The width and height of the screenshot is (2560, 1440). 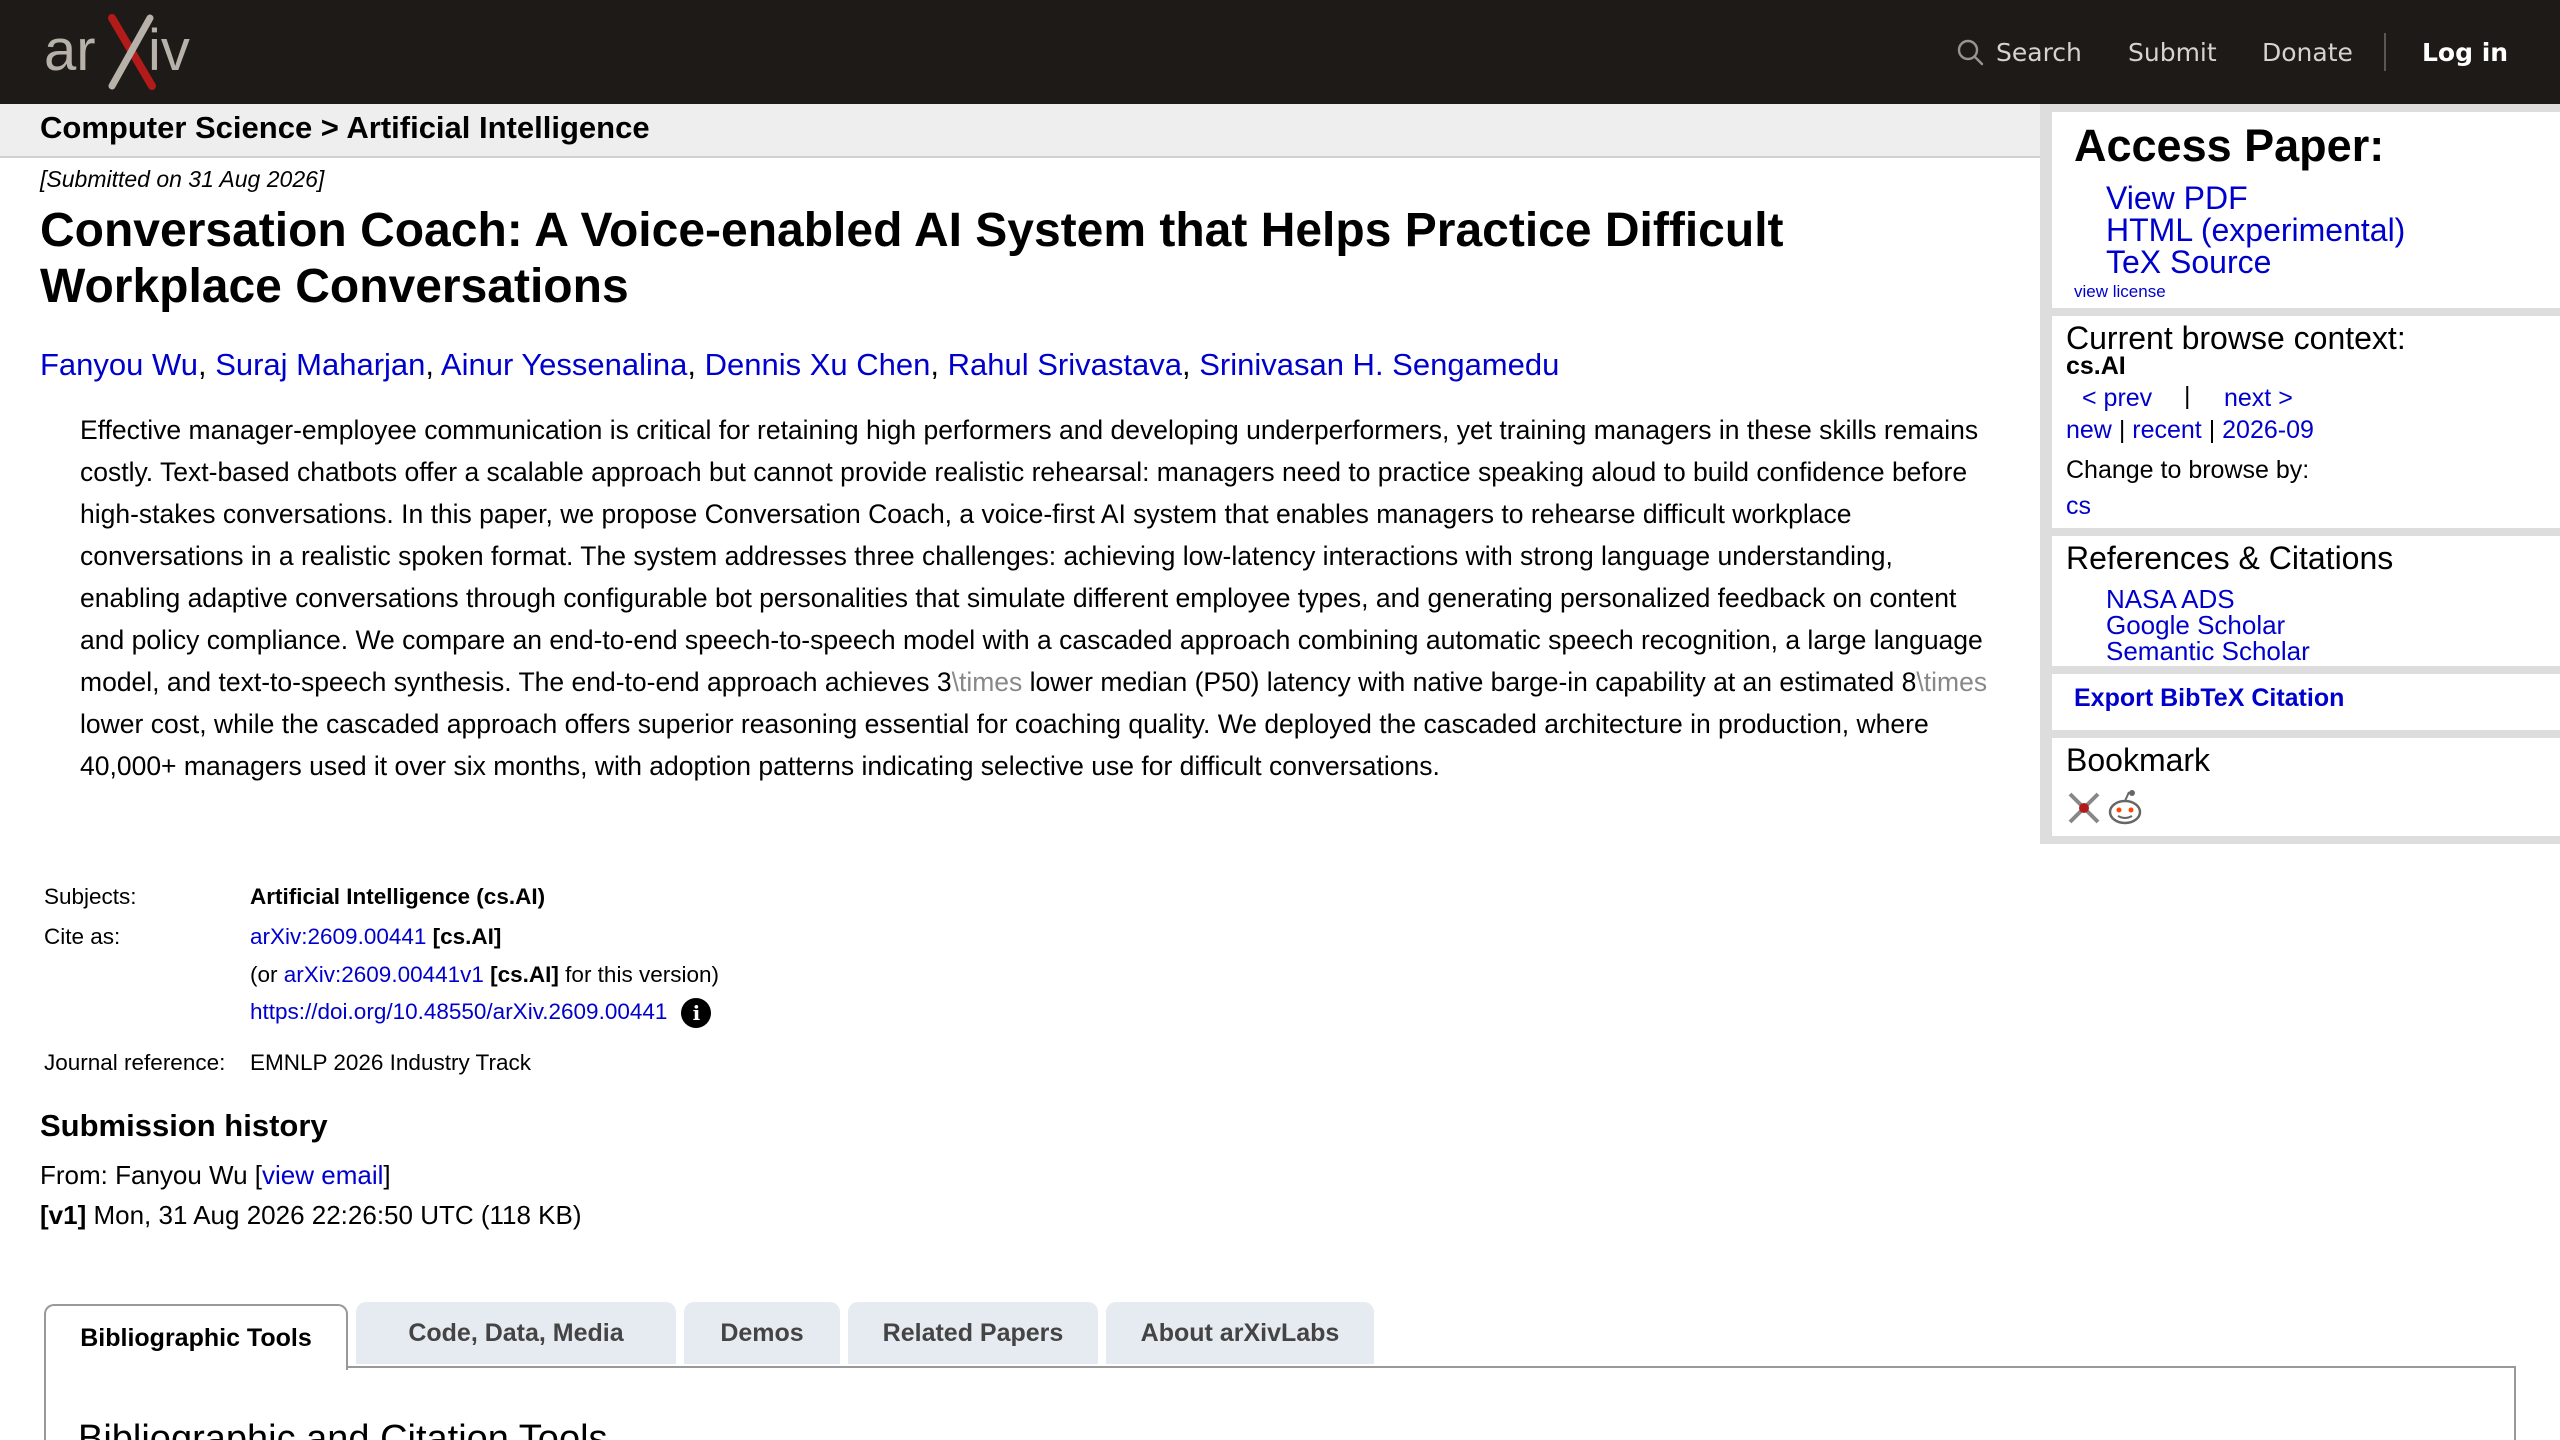 What do you see at coordinates (267, 974) in the screenshot?
I see `cite-version-prefix: (or` at bounding box center [267, 974].